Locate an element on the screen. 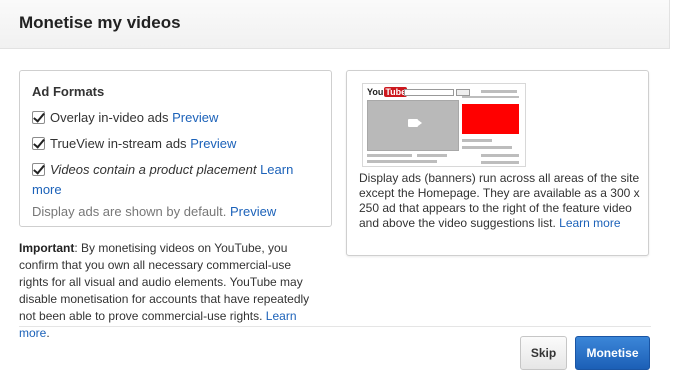 The width and height of the screenshot is (673, 389). overlay-ads-checkbox is located at coordinates (38, 117).